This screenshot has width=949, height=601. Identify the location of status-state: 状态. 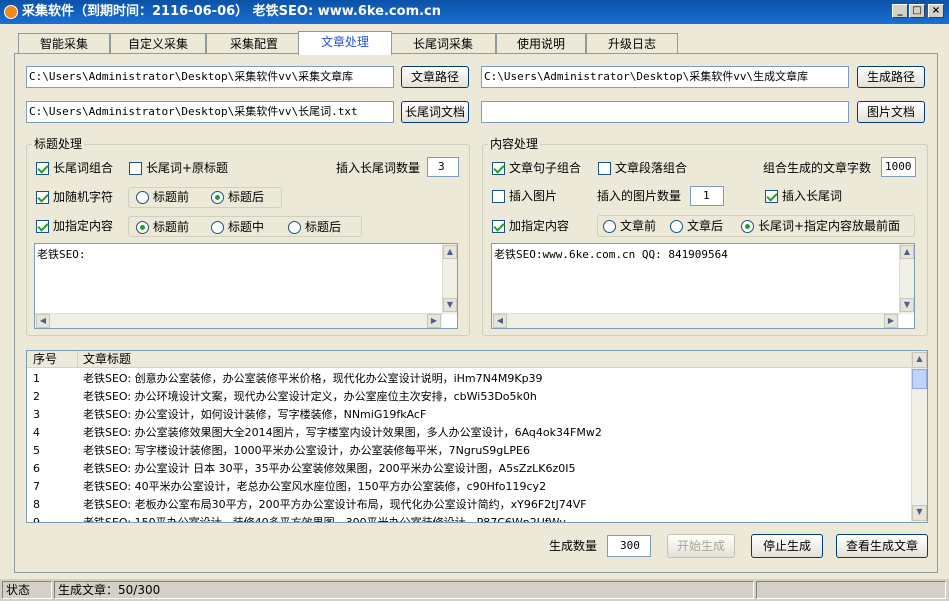
(27, 590).